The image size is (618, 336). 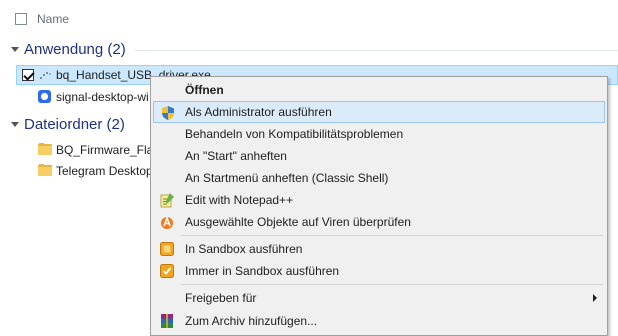 What do you see at coordinates (53, 19) in the screenshot?
I see `name-column-header: Name` at bounding box center [53, 19].